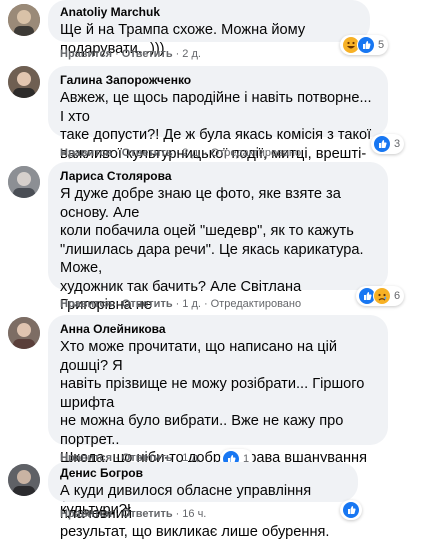 This screenshot has height=542, width=428. I want to click on reaction-summary: 3, so click(388, 144).